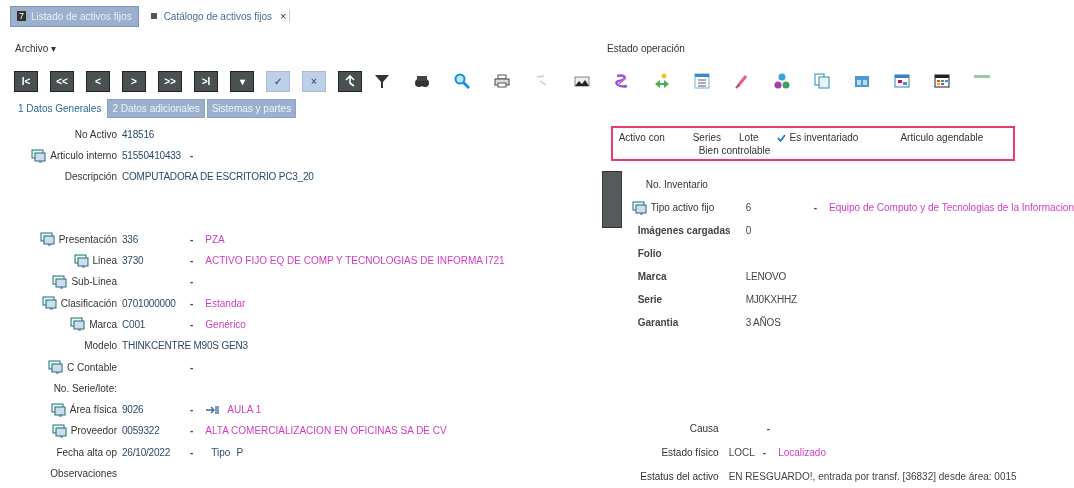  I want to click on nav-button: <<, so click(62, 81).